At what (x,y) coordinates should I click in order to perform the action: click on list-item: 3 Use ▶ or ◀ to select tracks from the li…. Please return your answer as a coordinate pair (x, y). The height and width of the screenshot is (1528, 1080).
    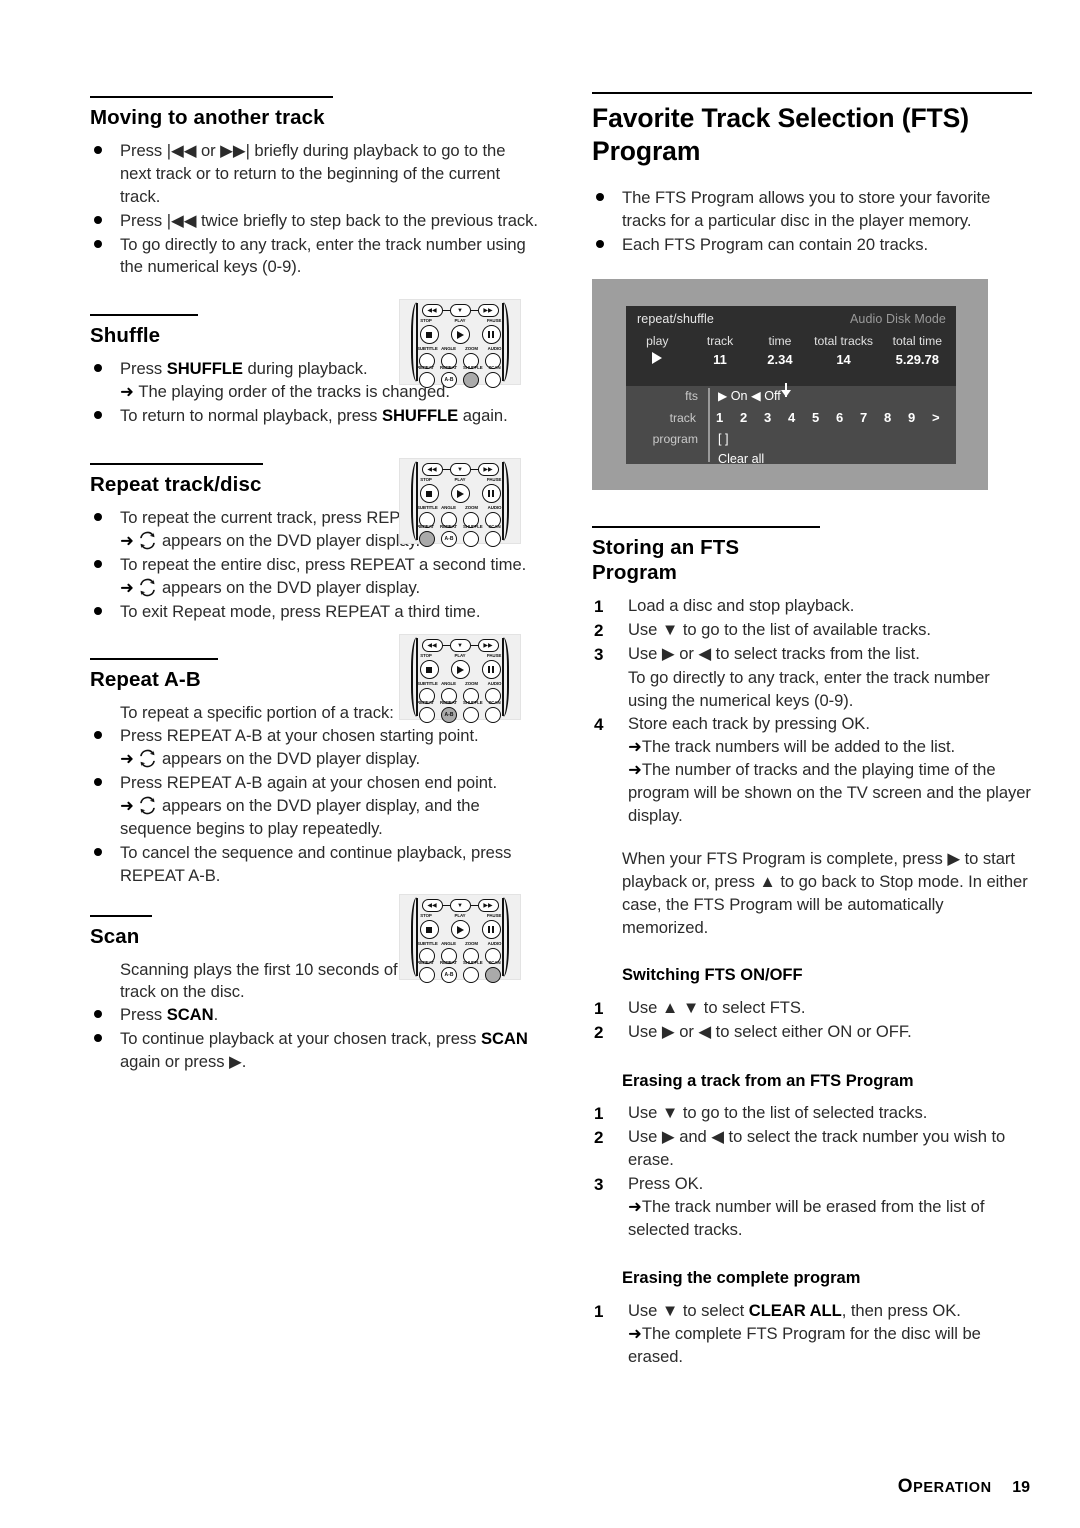
    Looking at the image, I should click on (812, 654).